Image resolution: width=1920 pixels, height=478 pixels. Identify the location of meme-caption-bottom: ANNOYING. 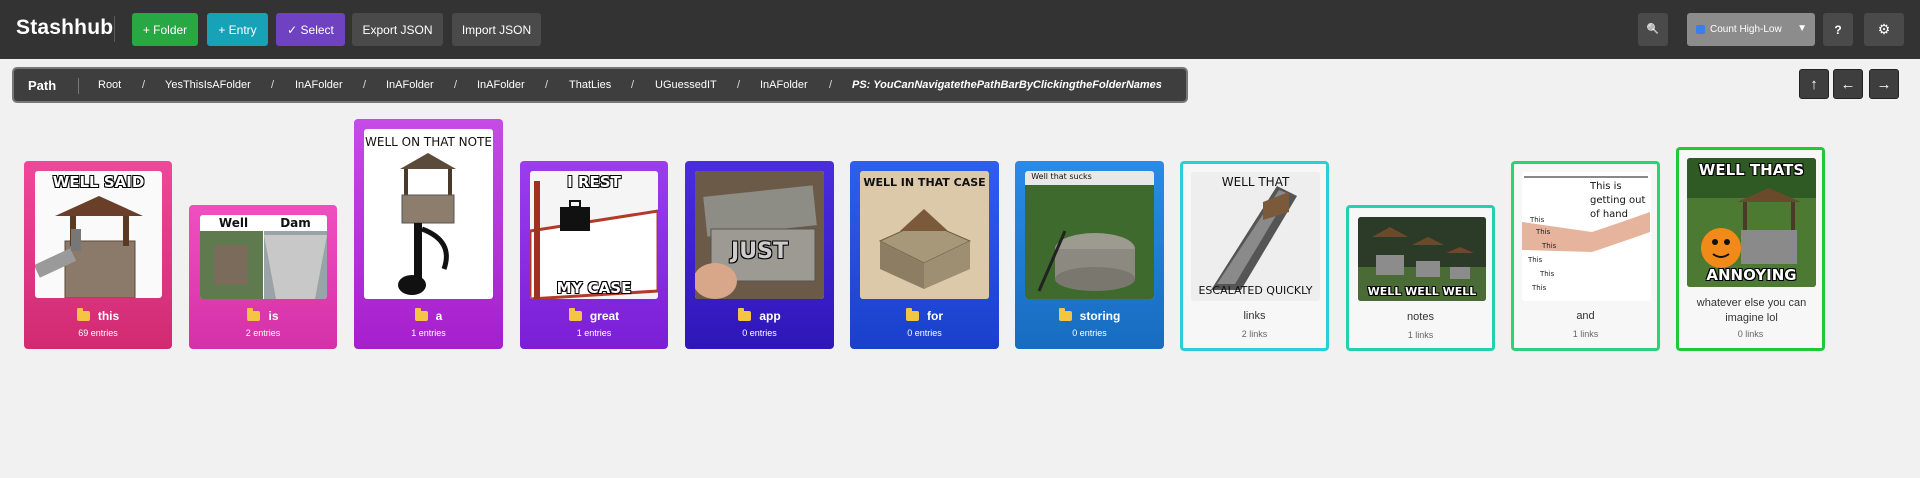
(1751, 275).